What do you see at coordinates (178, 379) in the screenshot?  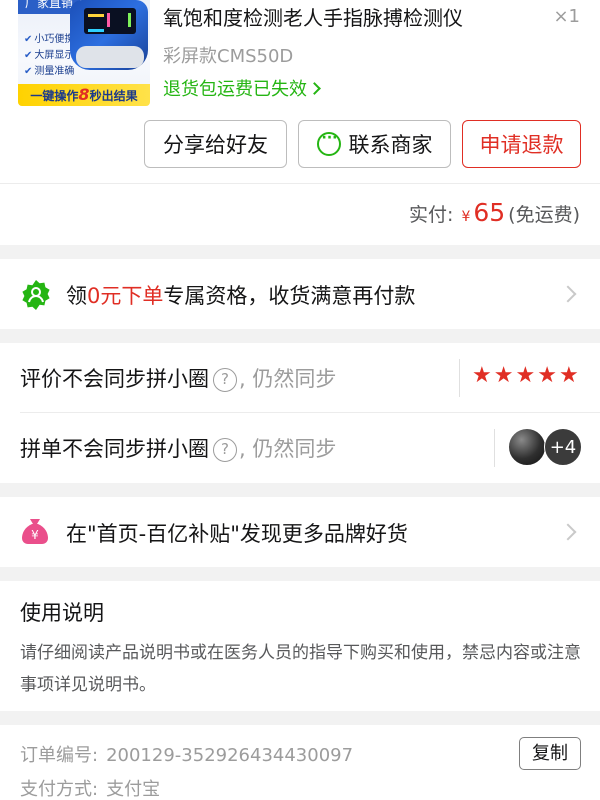 I see `review-sync-label: 评价不会同步拼小圈?, 仍然同步` at bounding box center [178, 379].